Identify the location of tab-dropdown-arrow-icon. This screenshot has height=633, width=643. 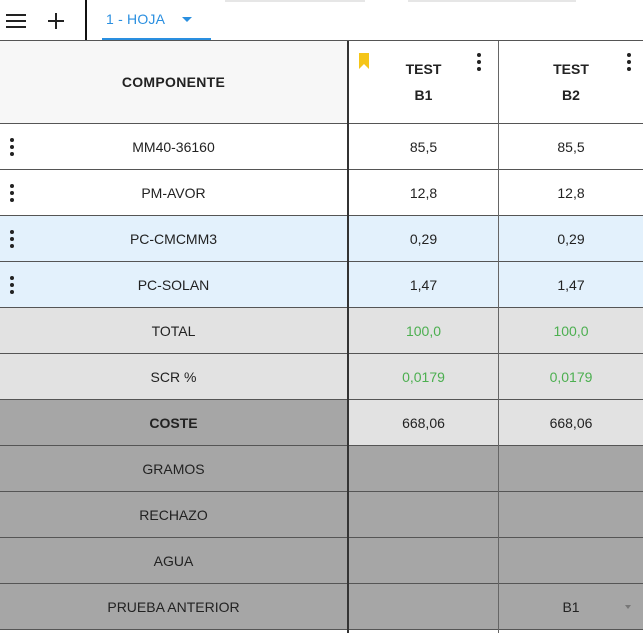
(187, 19).